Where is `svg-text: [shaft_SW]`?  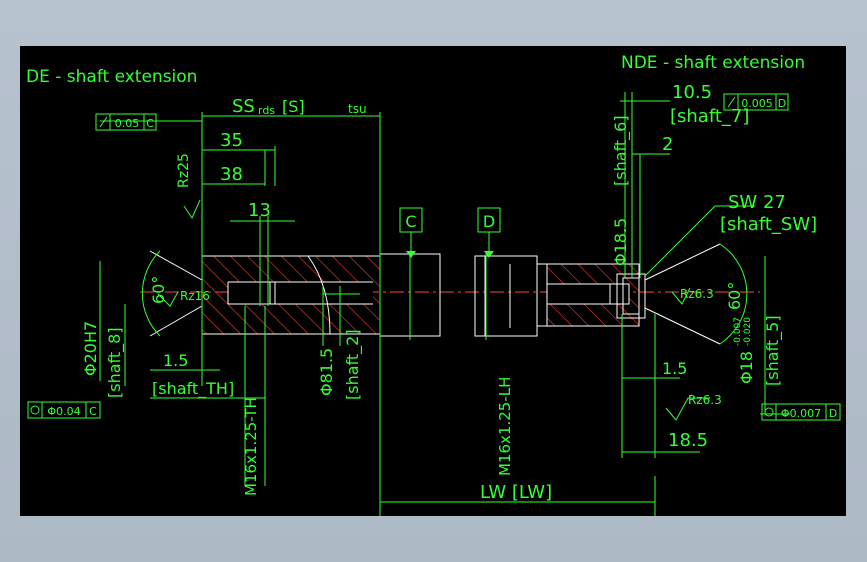
svg-text: [shaft_SW] is located at coordinates (768, 224).